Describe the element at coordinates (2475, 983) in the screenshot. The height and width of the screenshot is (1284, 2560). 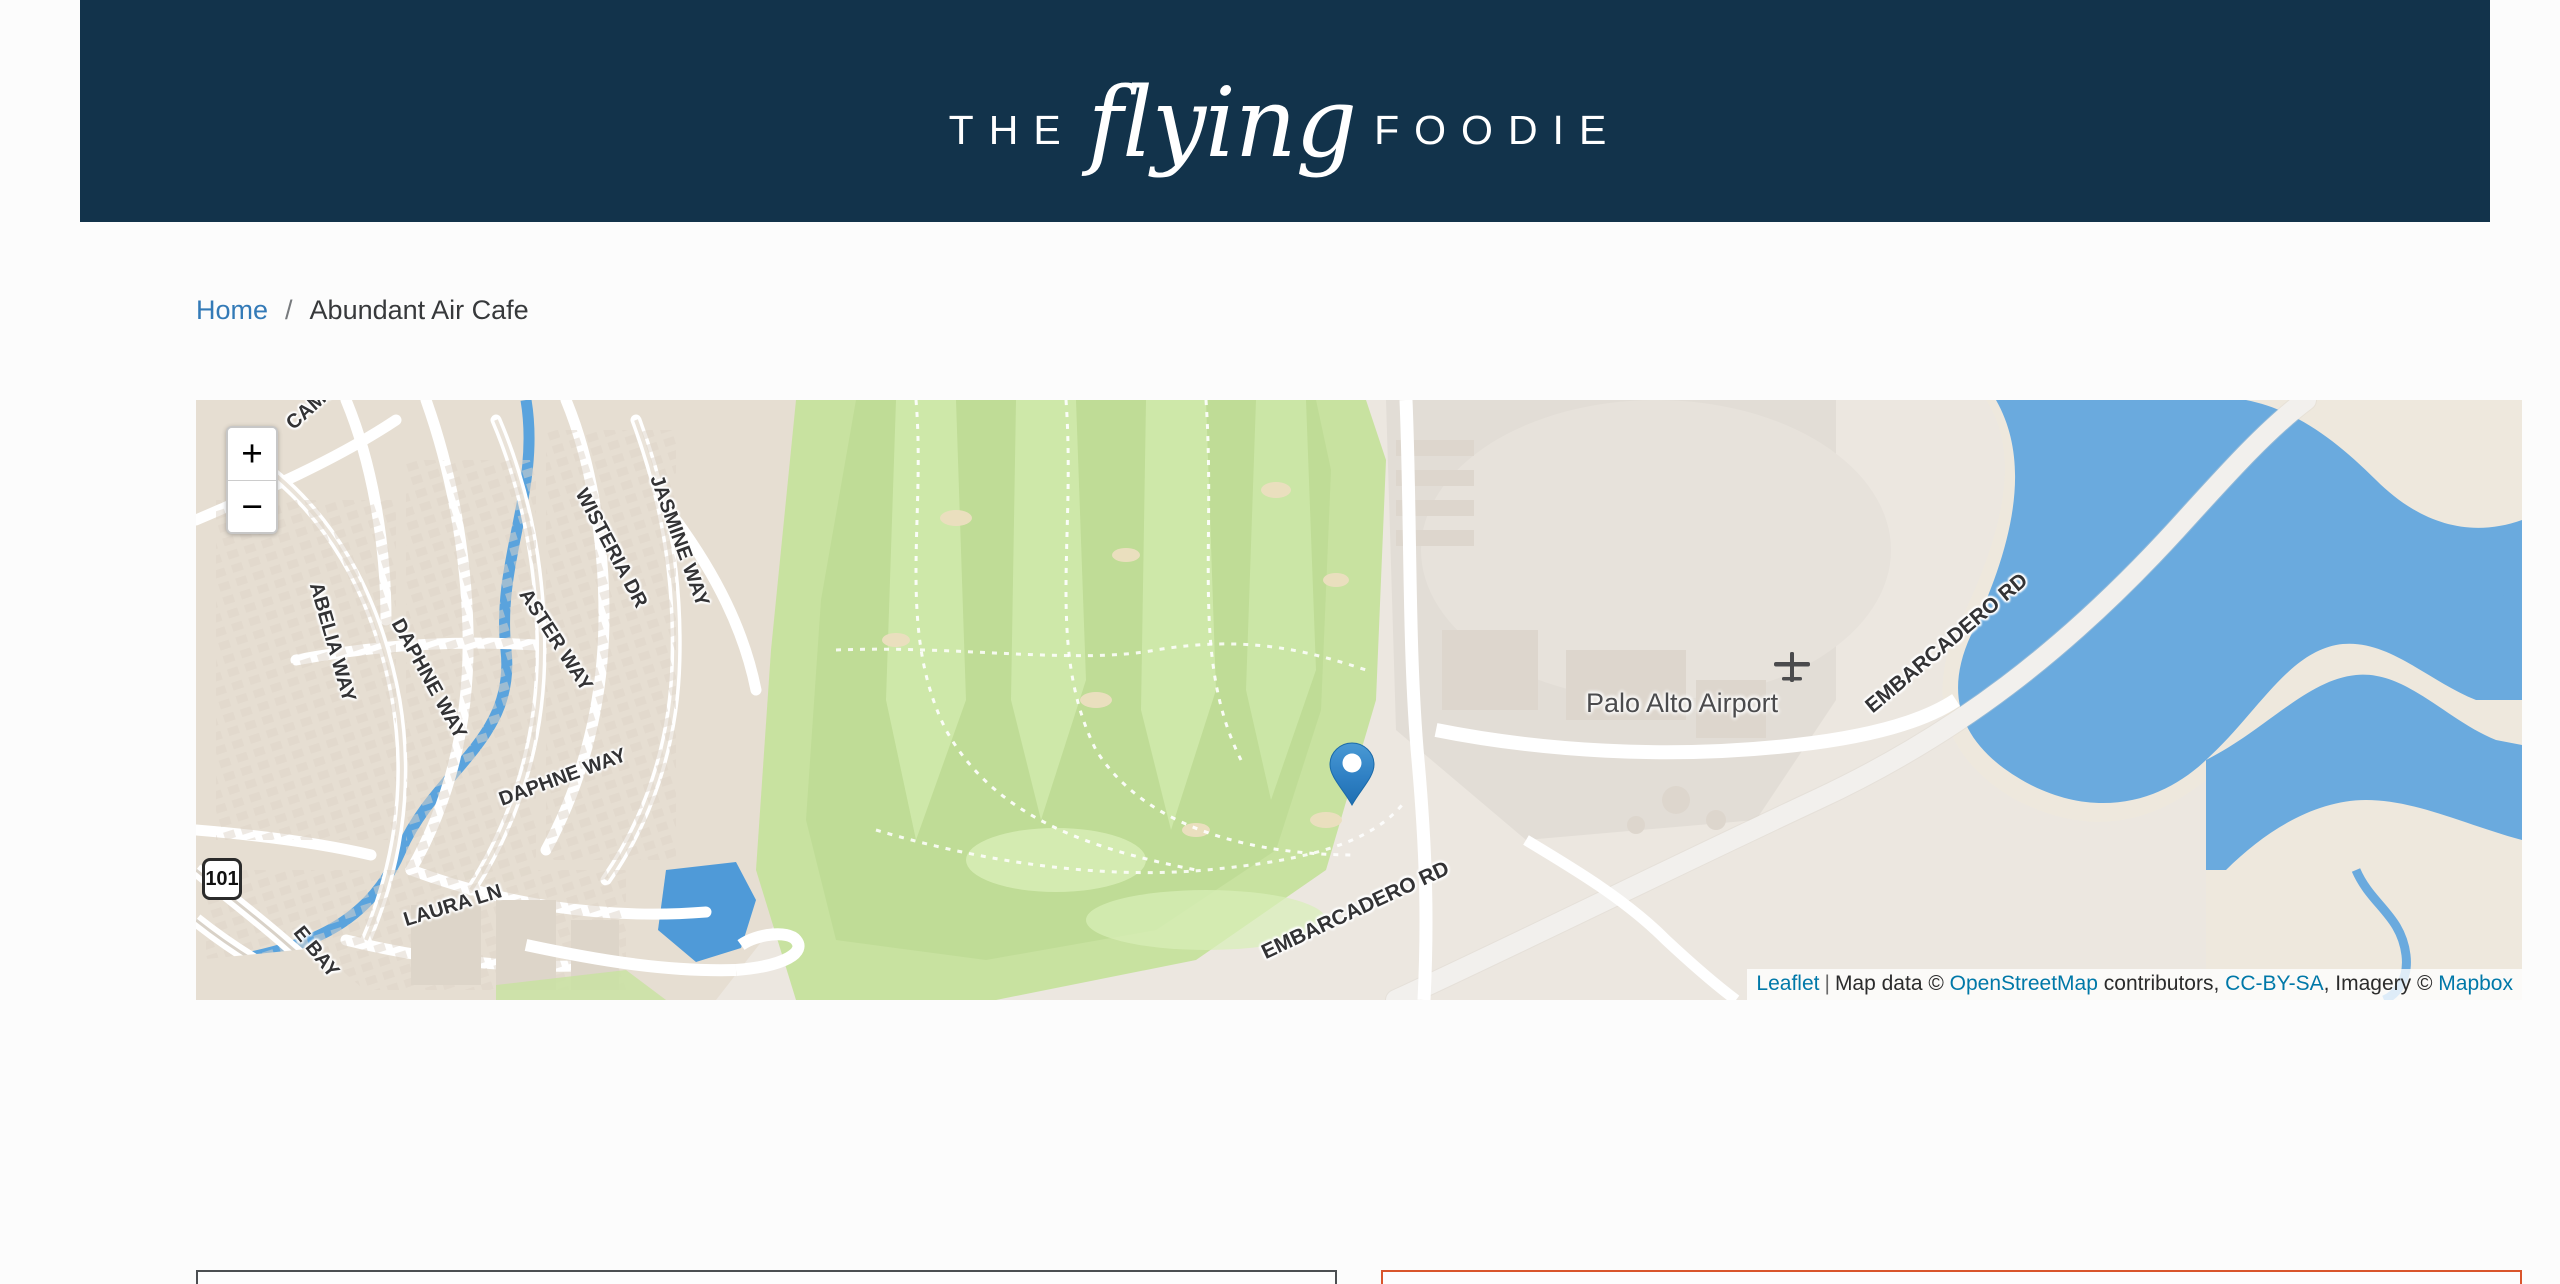
I see `attribution-link-mapbox: Mapbox` at that location.